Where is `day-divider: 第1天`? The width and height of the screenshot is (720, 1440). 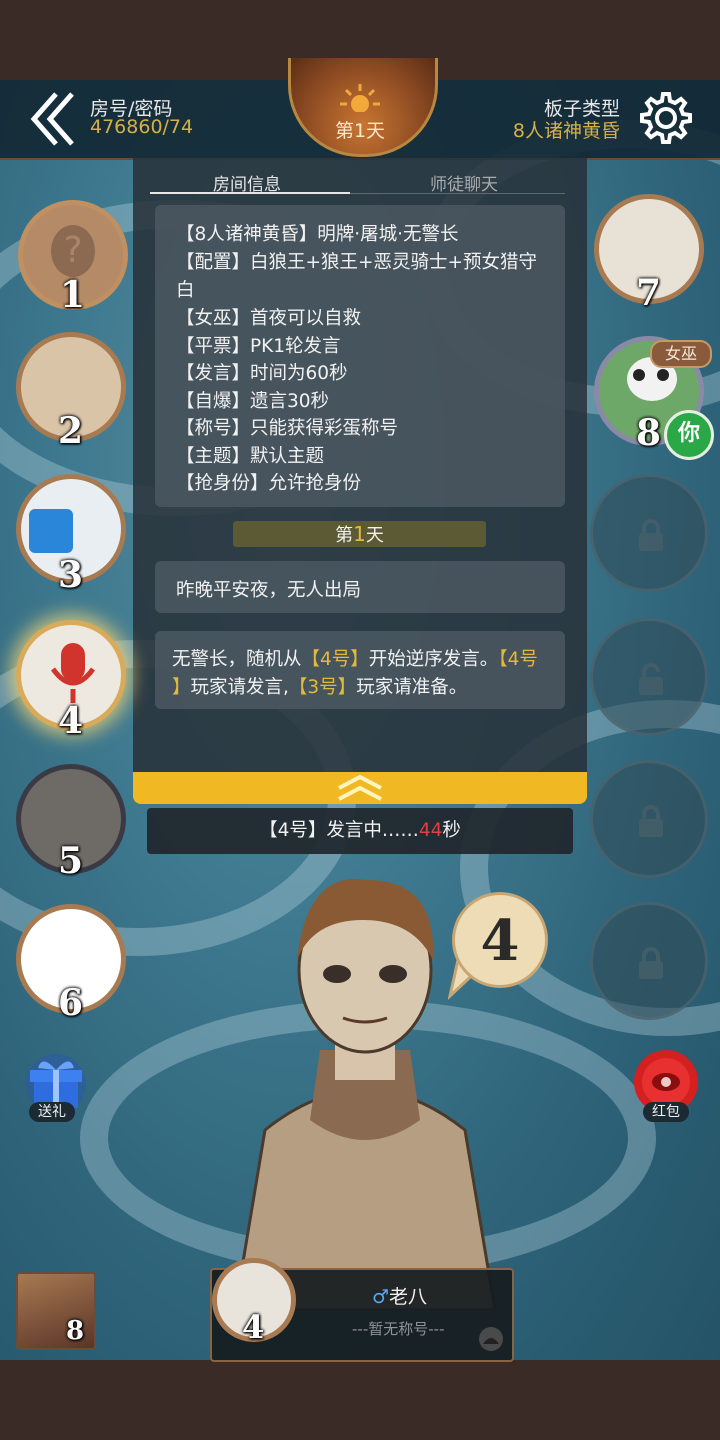 day-divider: 第1天 is located at coordinates (359, 534).